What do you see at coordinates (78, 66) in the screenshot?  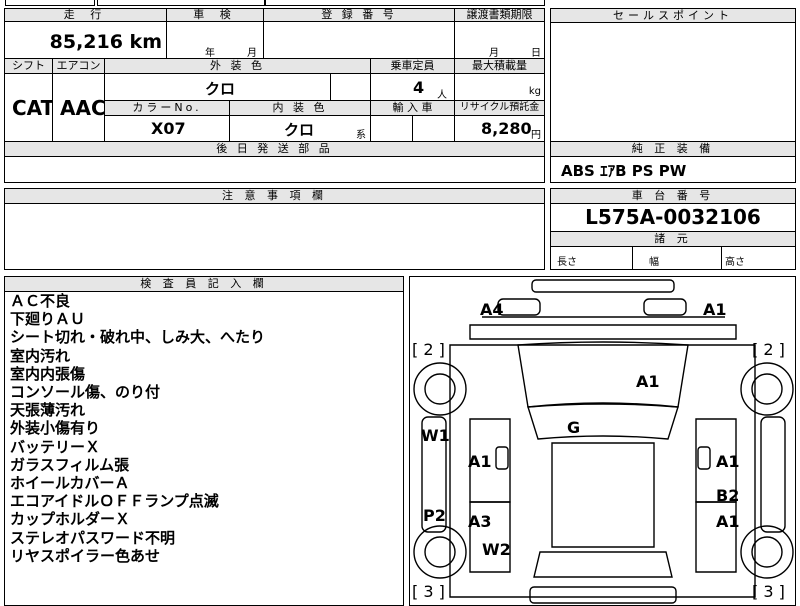 I see `aircon-header: エアコン` at bounding box center [78, 66].